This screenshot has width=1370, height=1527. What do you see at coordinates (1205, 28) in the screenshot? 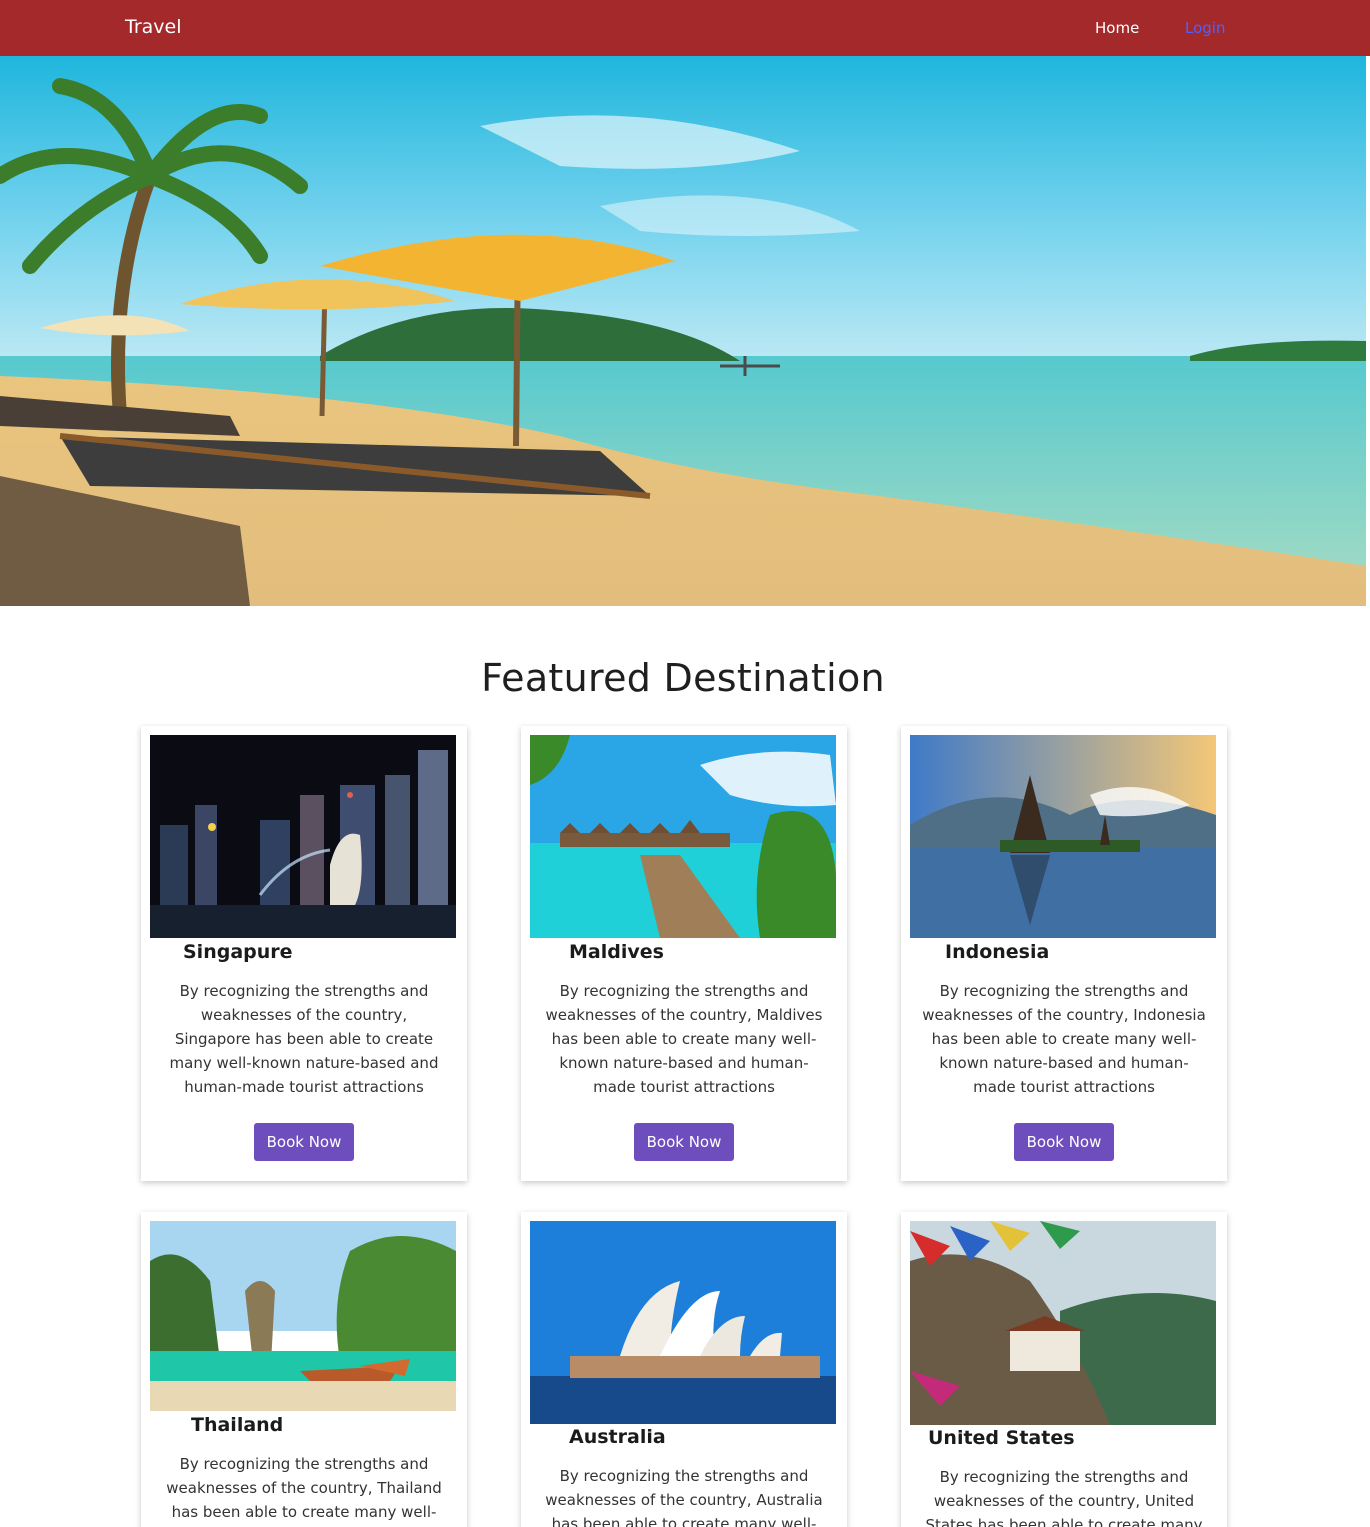
I see `nav-login-link: Login` at bounding box center [1205, 28].